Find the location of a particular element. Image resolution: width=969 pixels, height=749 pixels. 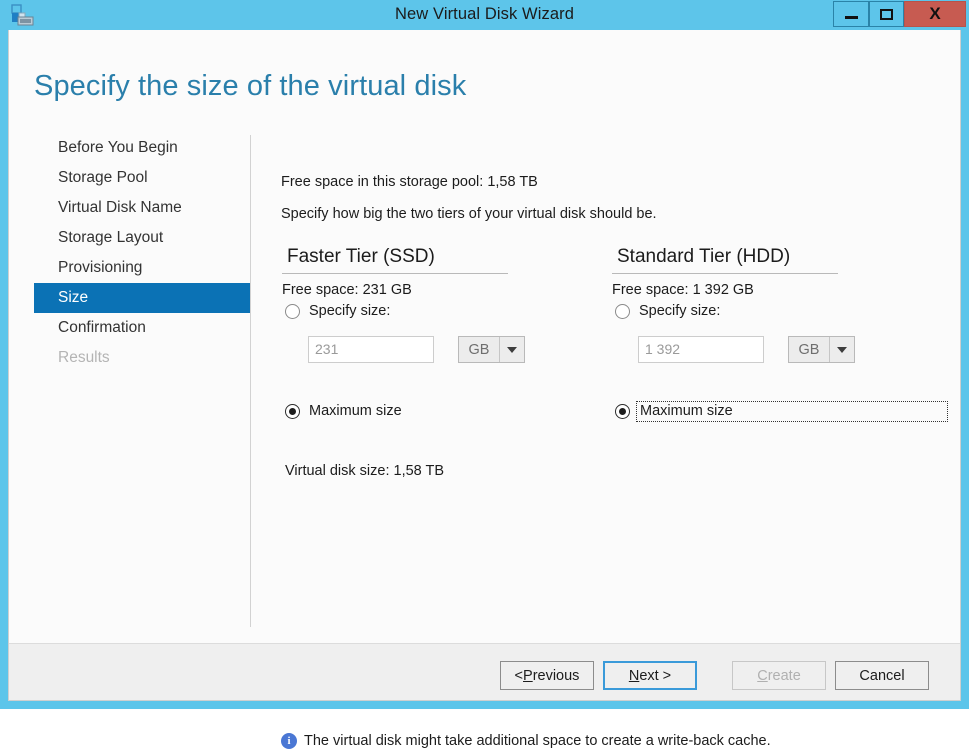

previous-button: < Previous is located at coordinates (547, 675).